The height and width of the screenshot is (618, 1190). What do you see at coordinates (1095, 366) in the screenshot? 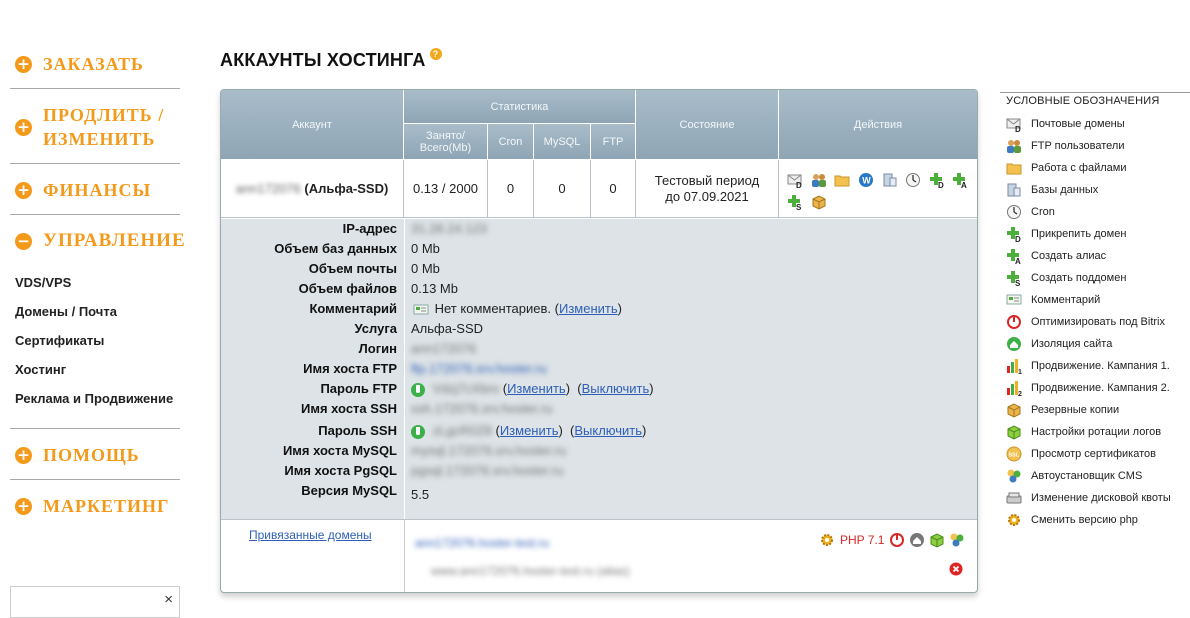
I see `legend-item: 1 Продвижение. Кампания 1.` at bounding box center [1095, 366].